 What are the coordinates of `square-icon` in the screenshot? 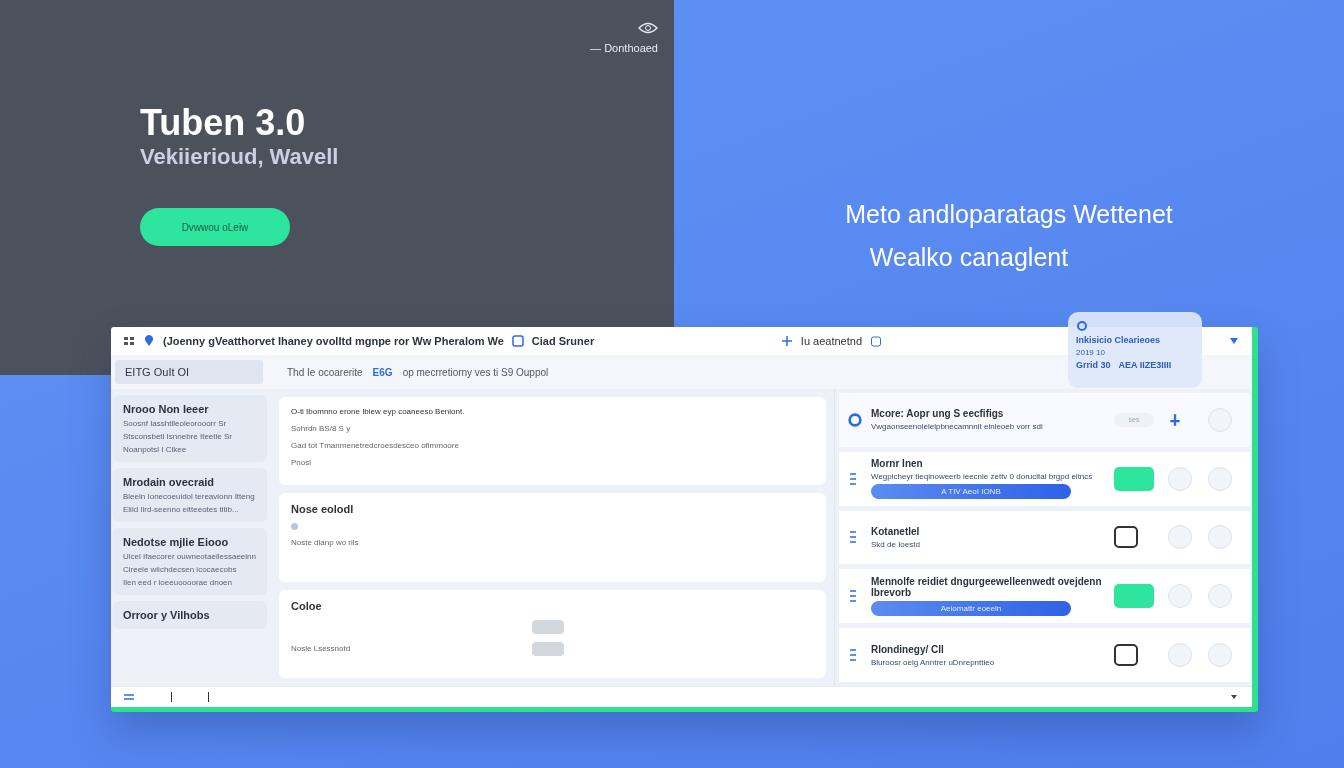 It's located at (517, 341).